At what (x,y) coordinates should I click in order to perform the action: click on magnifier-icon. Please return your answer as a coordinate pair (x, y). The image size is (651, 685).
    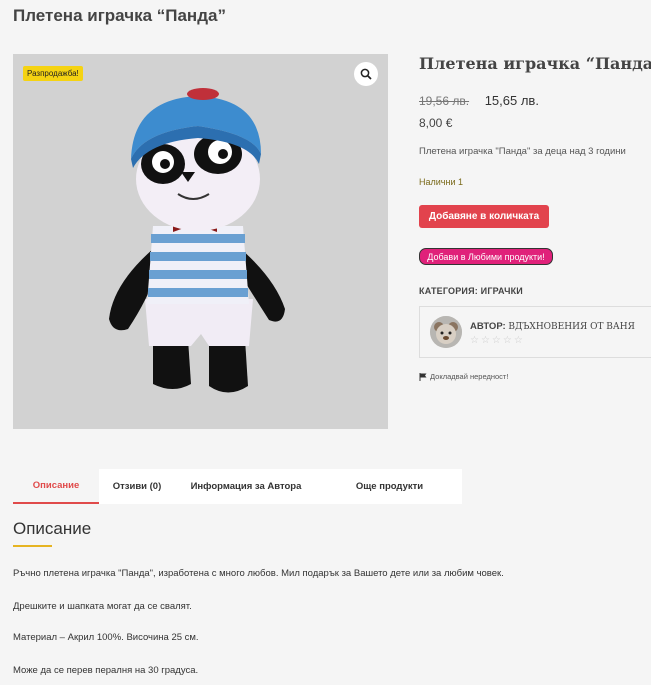
    Looking at the image, I should click on (366, 74).